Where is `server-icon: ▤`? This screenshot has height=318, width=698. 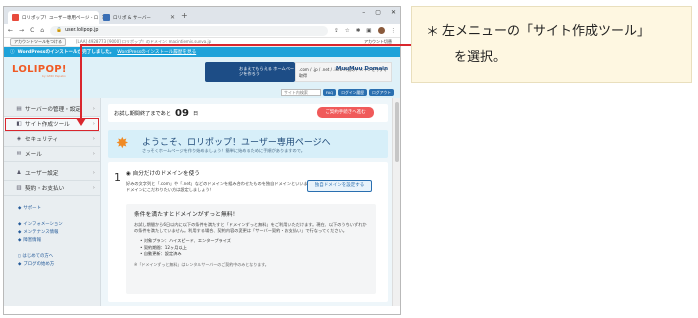
server-icon: ▤ is located at coordinates (19, 109).